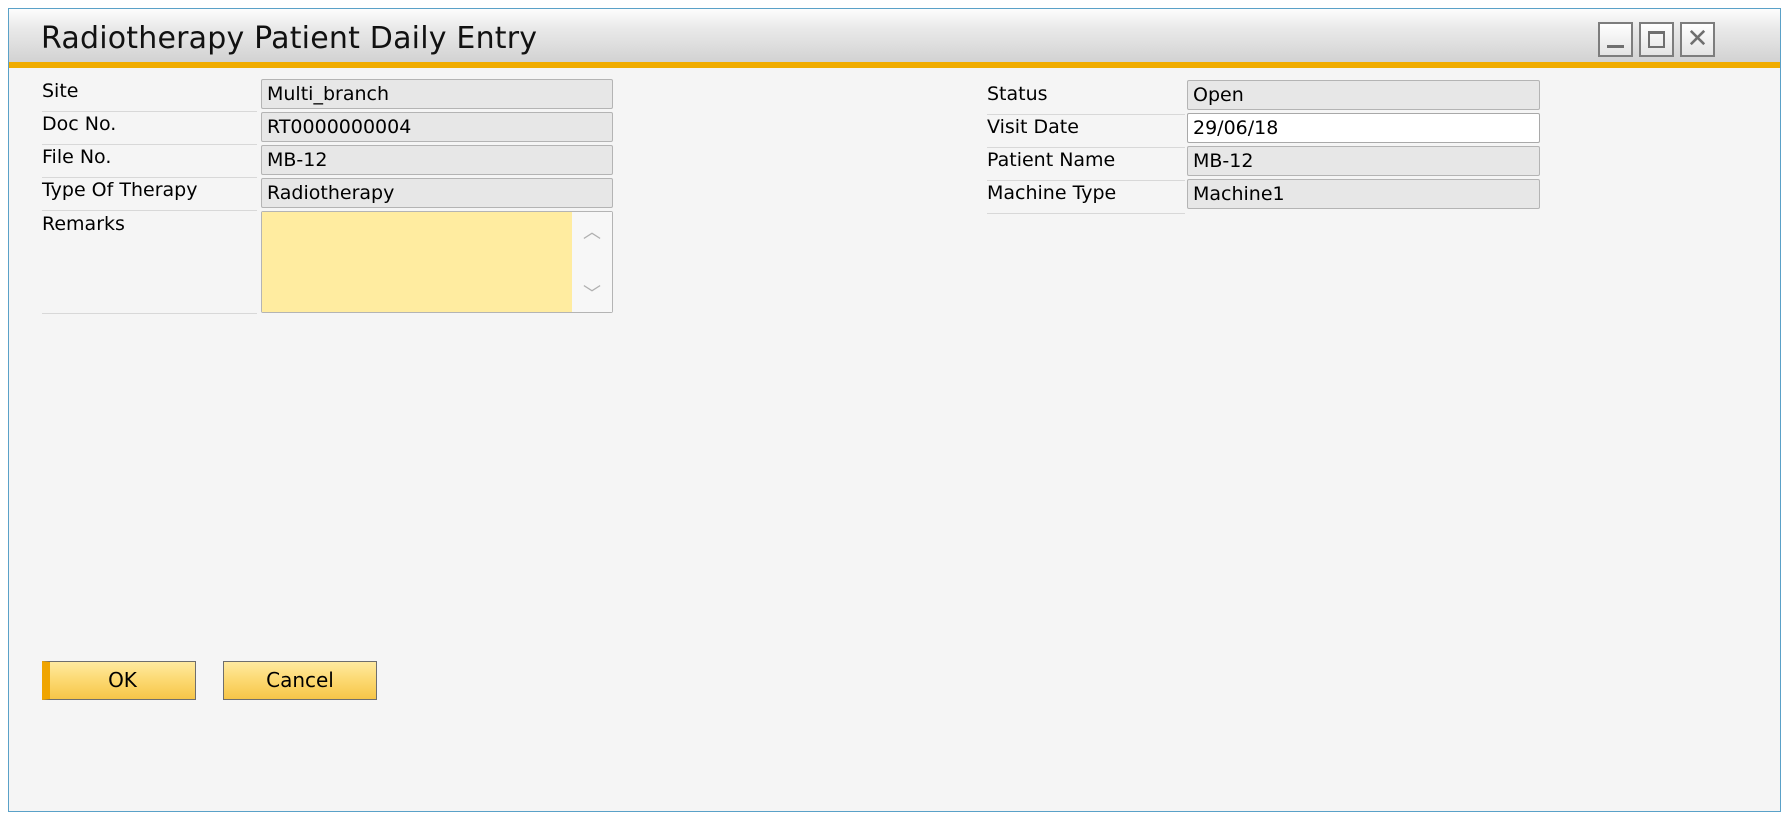  Describe the element at coordinates (289, 38) in the screenshot. I see `window-title: Radiotherapy Patient Daily Entry` at that location.